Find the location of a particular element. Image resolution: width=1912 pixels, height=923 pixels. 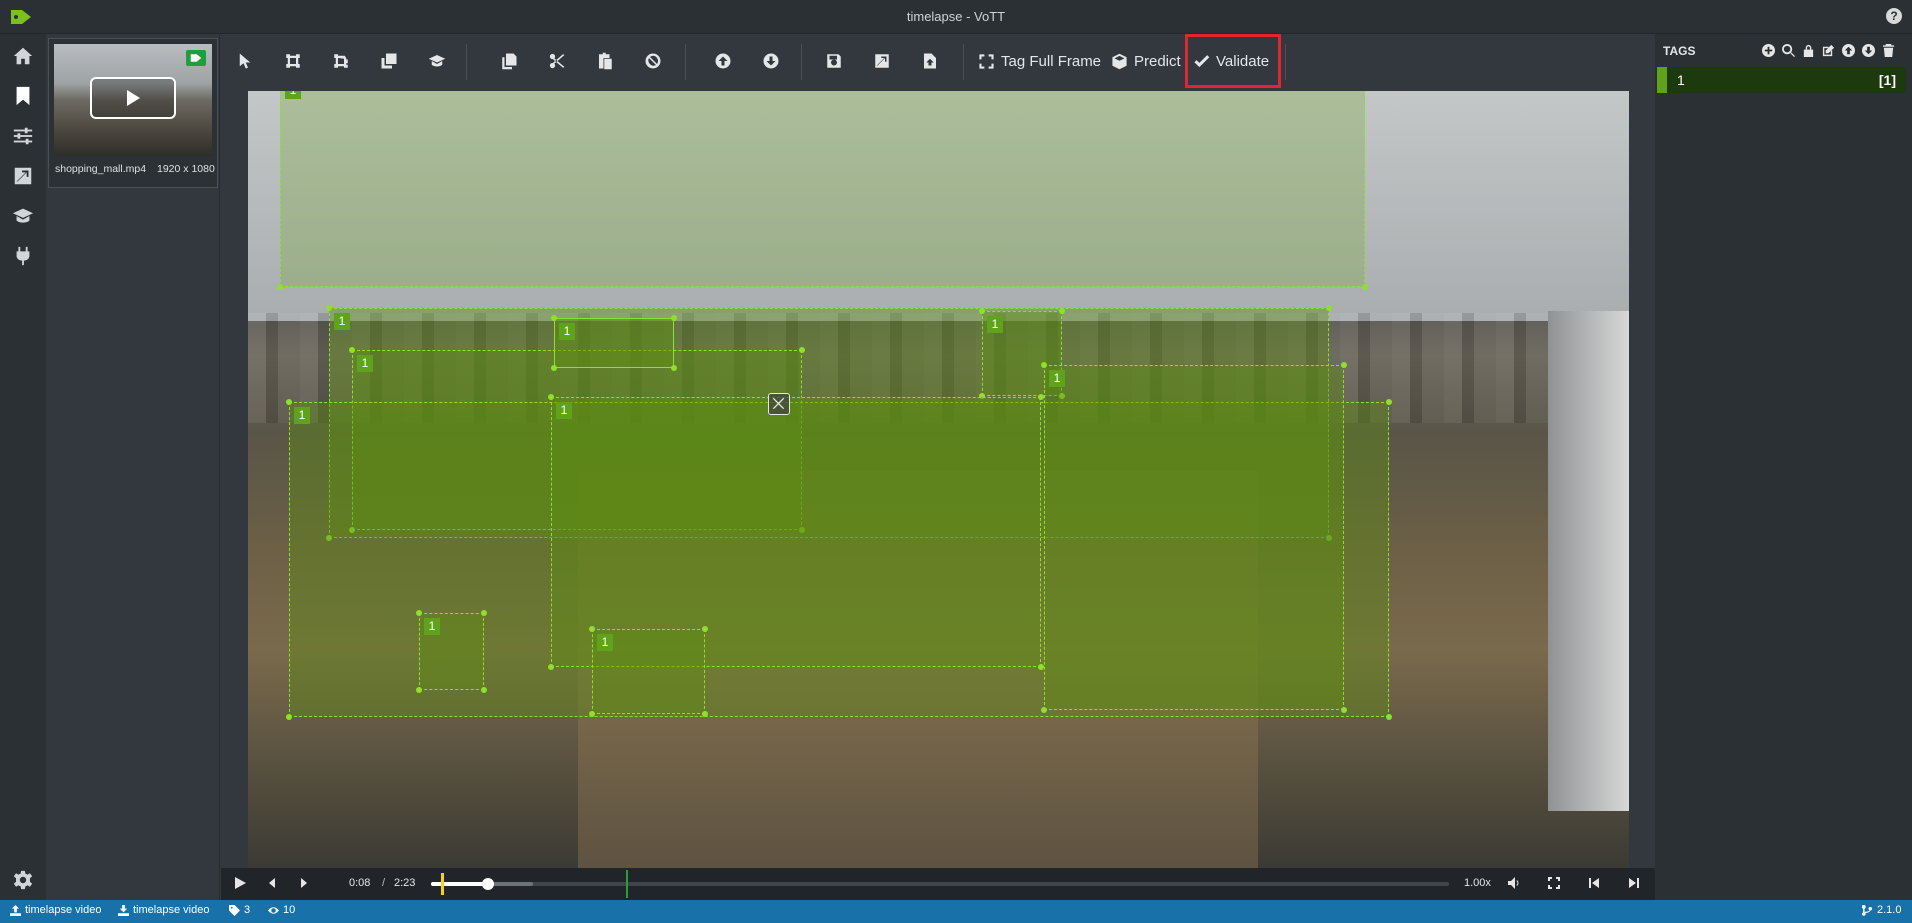

paste-regions-button is located at coordinates (605, 61).